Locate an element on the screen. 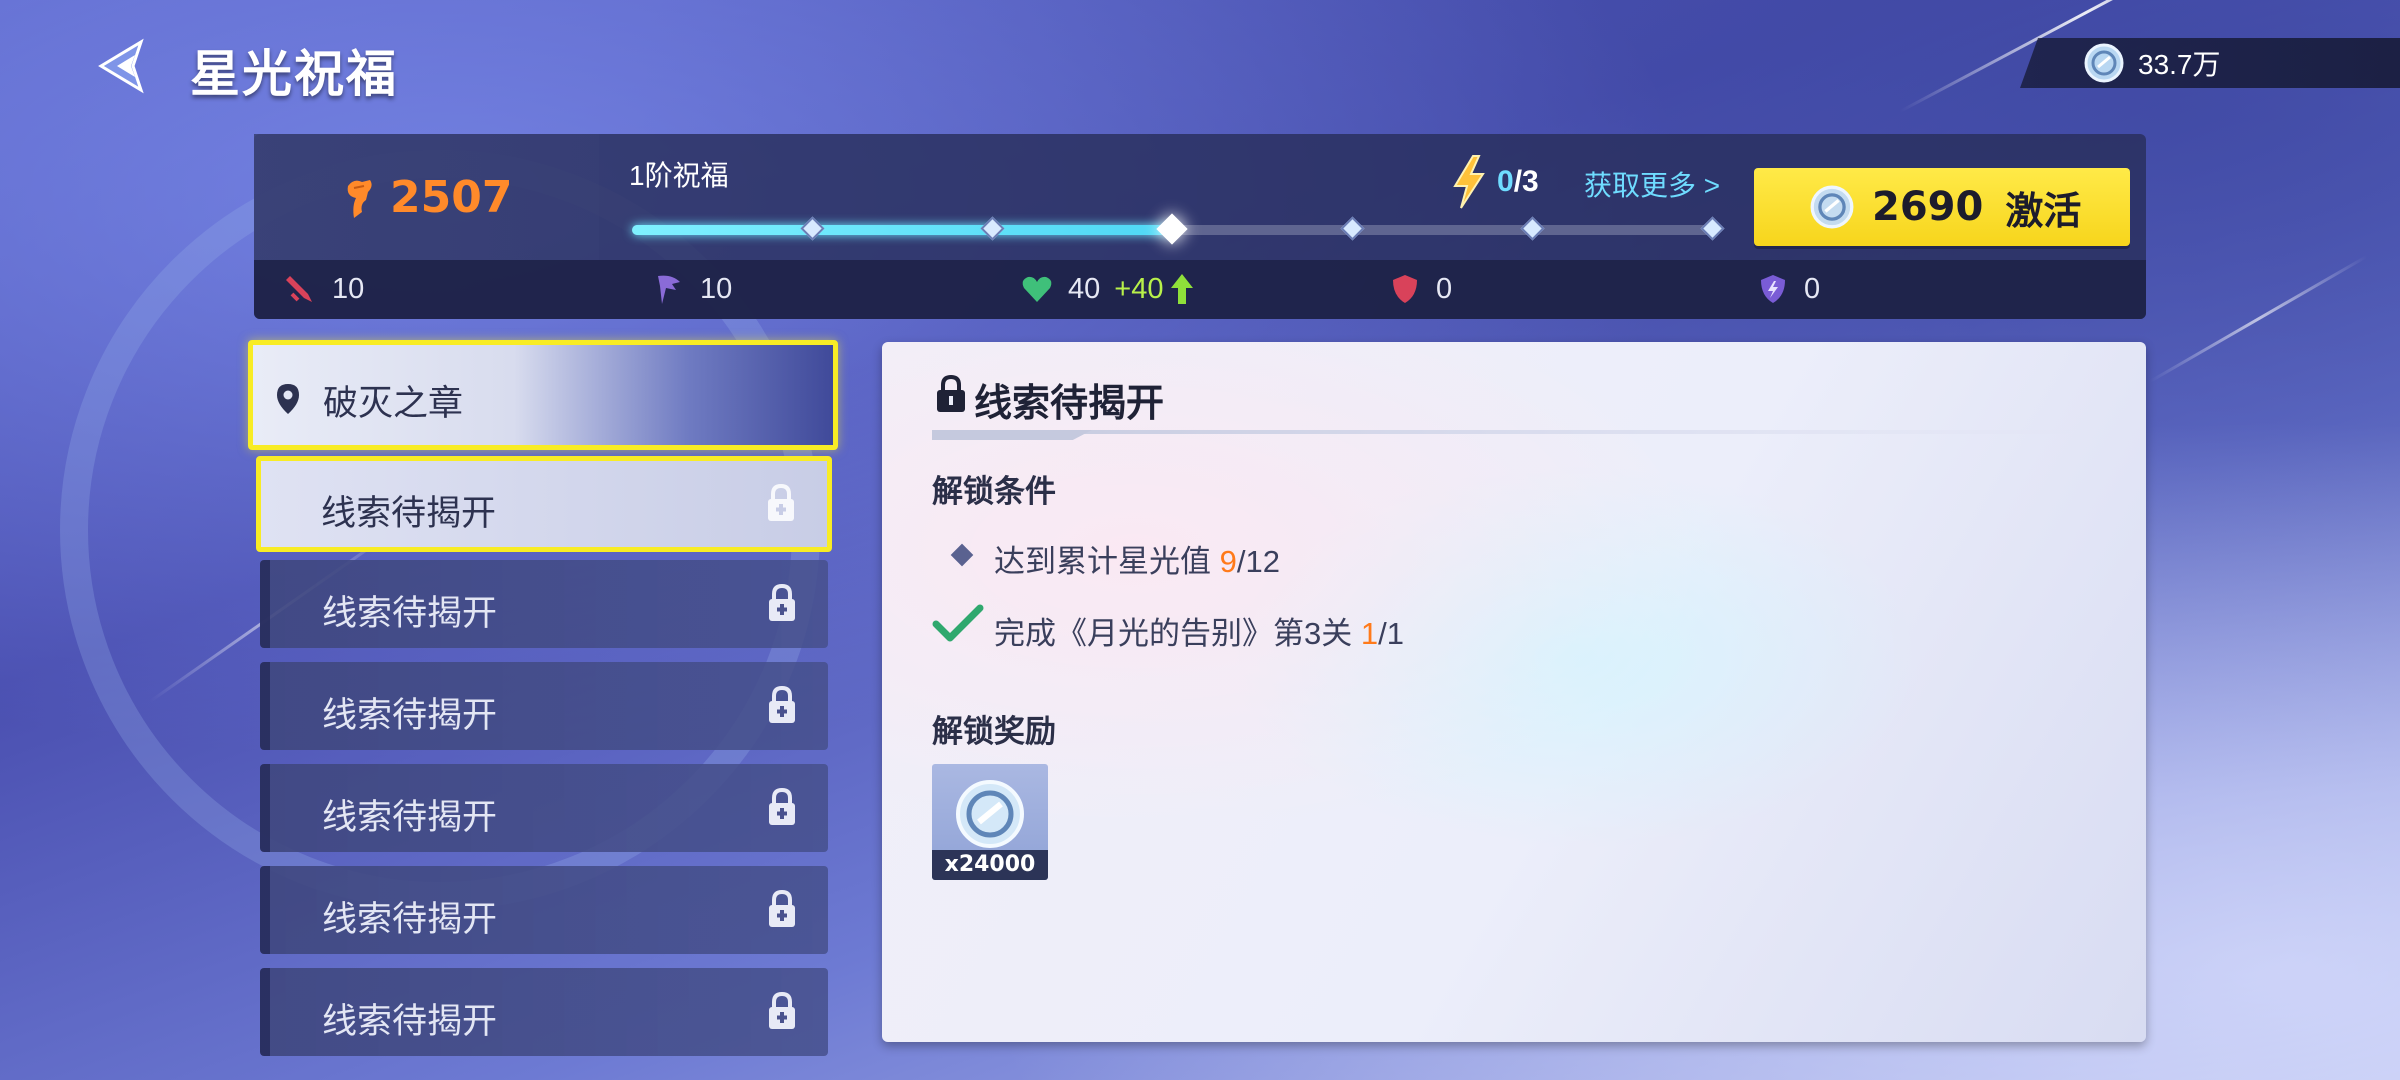 This screenshot has height=1080, width=2400. energy-current: 0 is located at coordinates (1505, 181).